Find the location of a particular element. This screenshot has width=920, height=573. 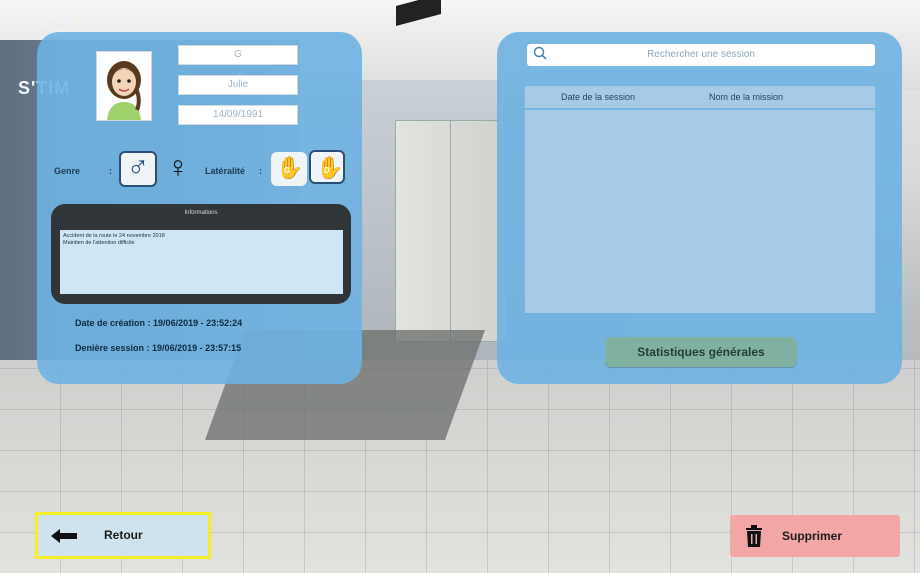

last-session-row: Denière session : 19/06/2019 - 23:57:15 is located at coordinates (158, 348).